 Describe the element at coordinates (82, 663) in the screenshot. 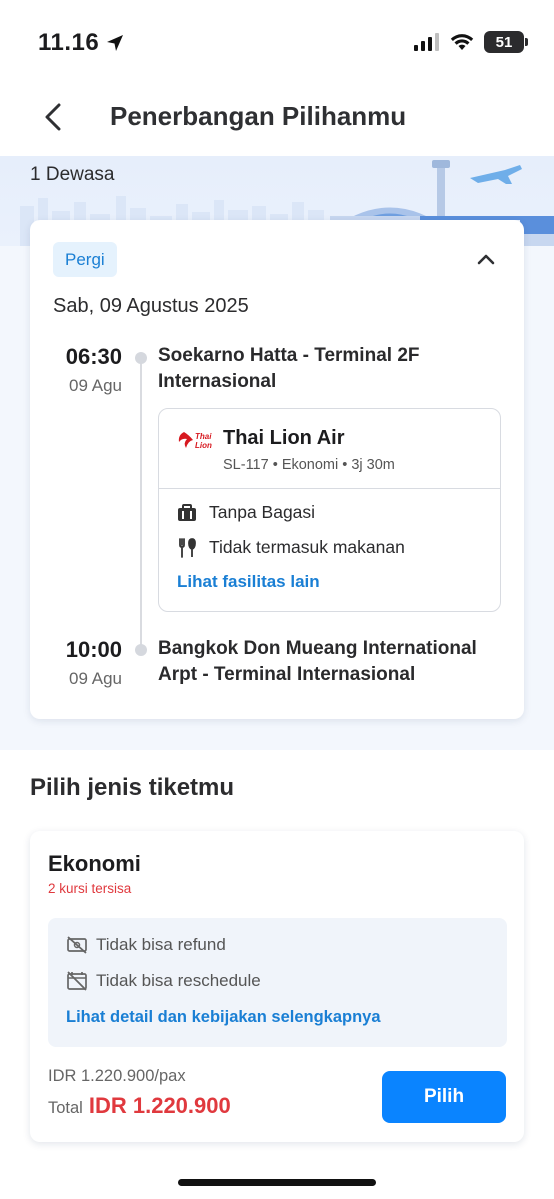

I see `arrival-time-block: 10:00 09 Agu` at that location.